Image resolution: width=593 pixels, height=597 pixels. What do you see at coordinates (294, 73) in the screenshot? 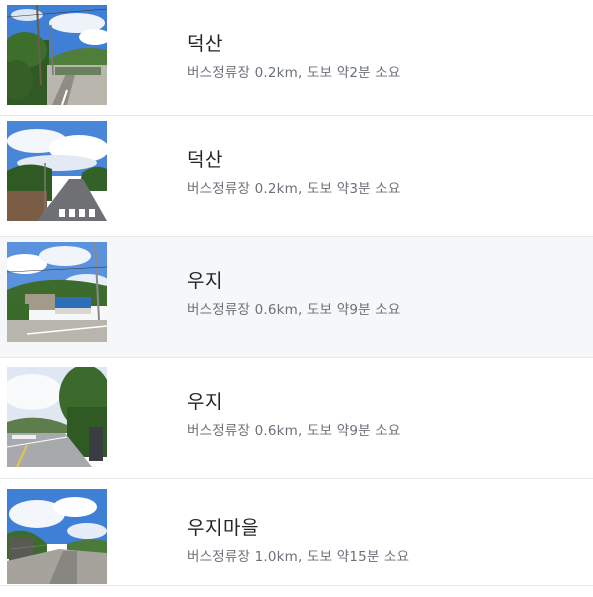
I see `stop-distance-info: 버스정류장 0.2km, 도보 약2분 소요` at bounding box center [294, 73].